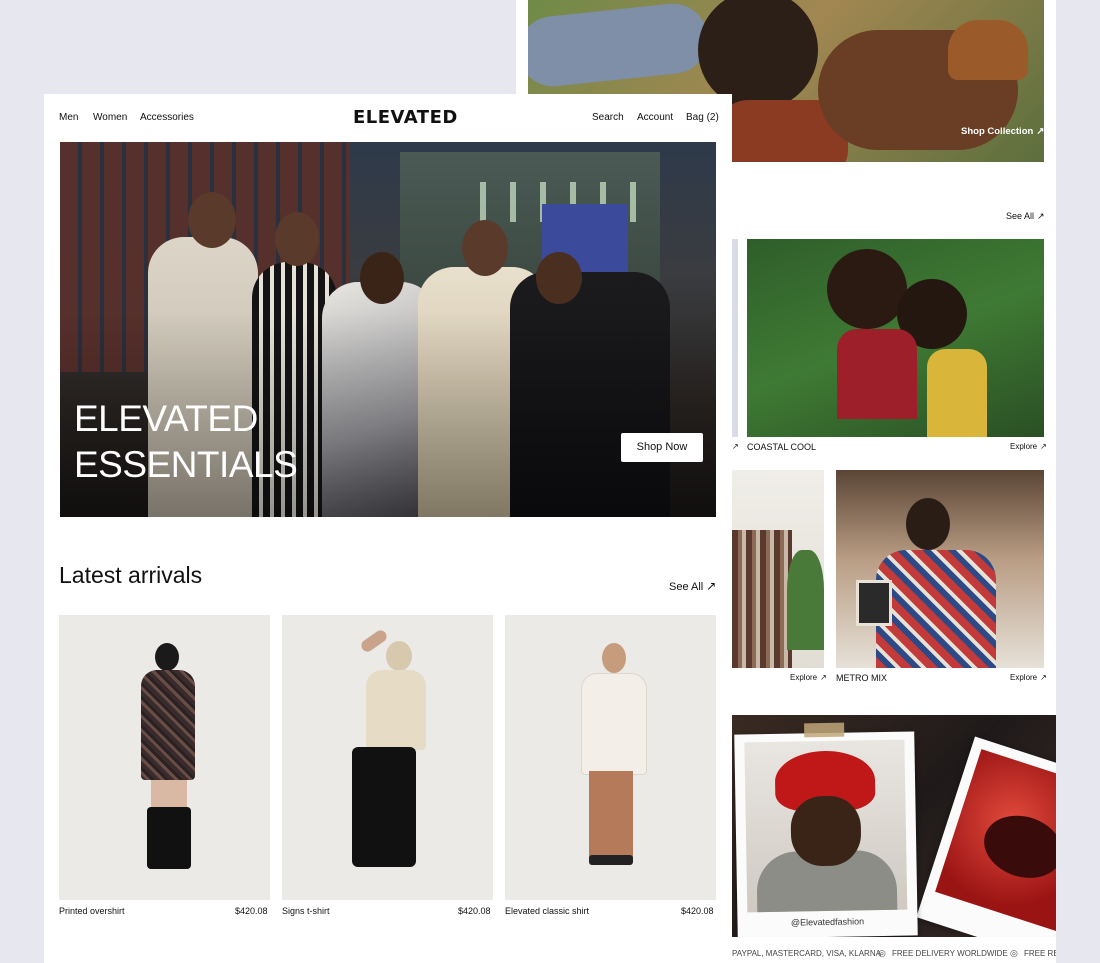 The height and width of the screenshot is (963, 1100). I want to click on nav-link-women: Women, so click(110, 117).